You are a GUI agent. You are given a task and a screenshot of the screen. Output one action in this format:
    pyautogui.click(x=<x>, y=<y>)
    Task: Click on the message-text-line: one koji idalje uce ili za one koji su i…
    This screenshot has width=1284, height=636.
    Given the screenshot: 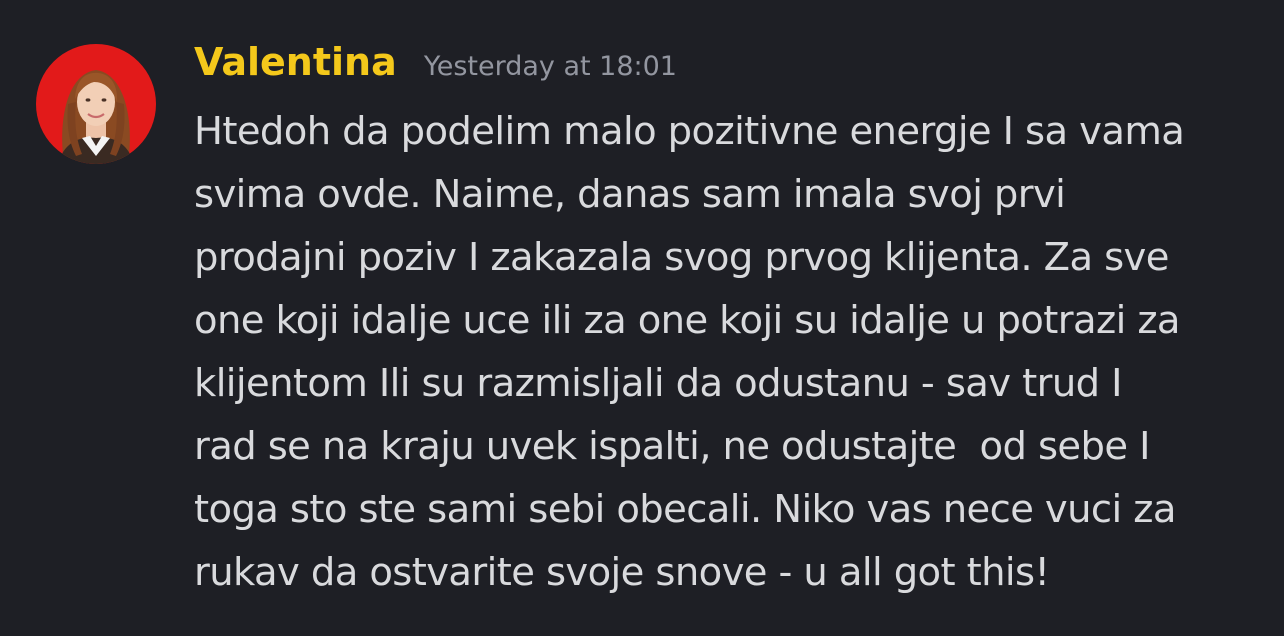 What is the action you would take?
    pyautogui.click(x=687, y=320)
    